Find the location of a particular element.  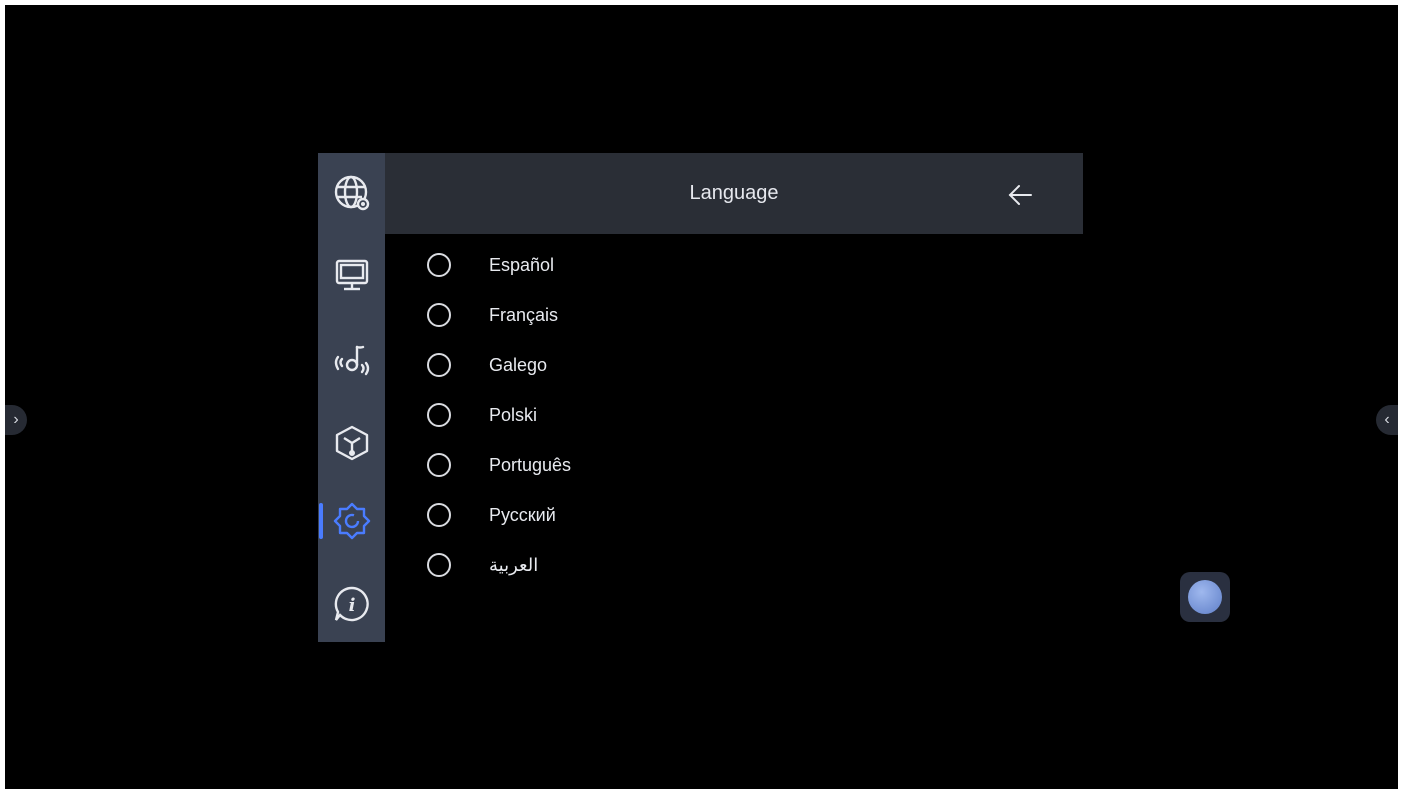

sidebar-item-info: i is located at coordinates (351, 604).